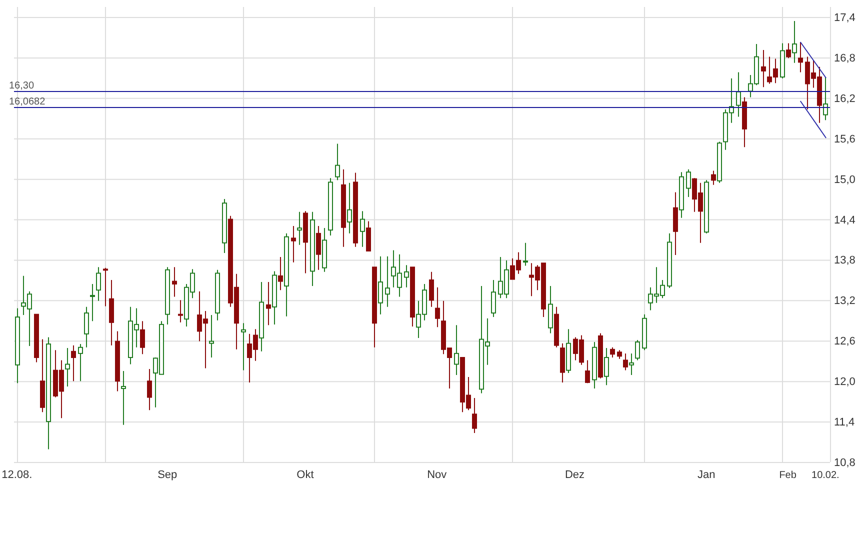 This screenshot has height=547, width=864. Describe the element at coordinates (21, 86) in the screenshot. I see `price-level-label: 16,30` at that location.